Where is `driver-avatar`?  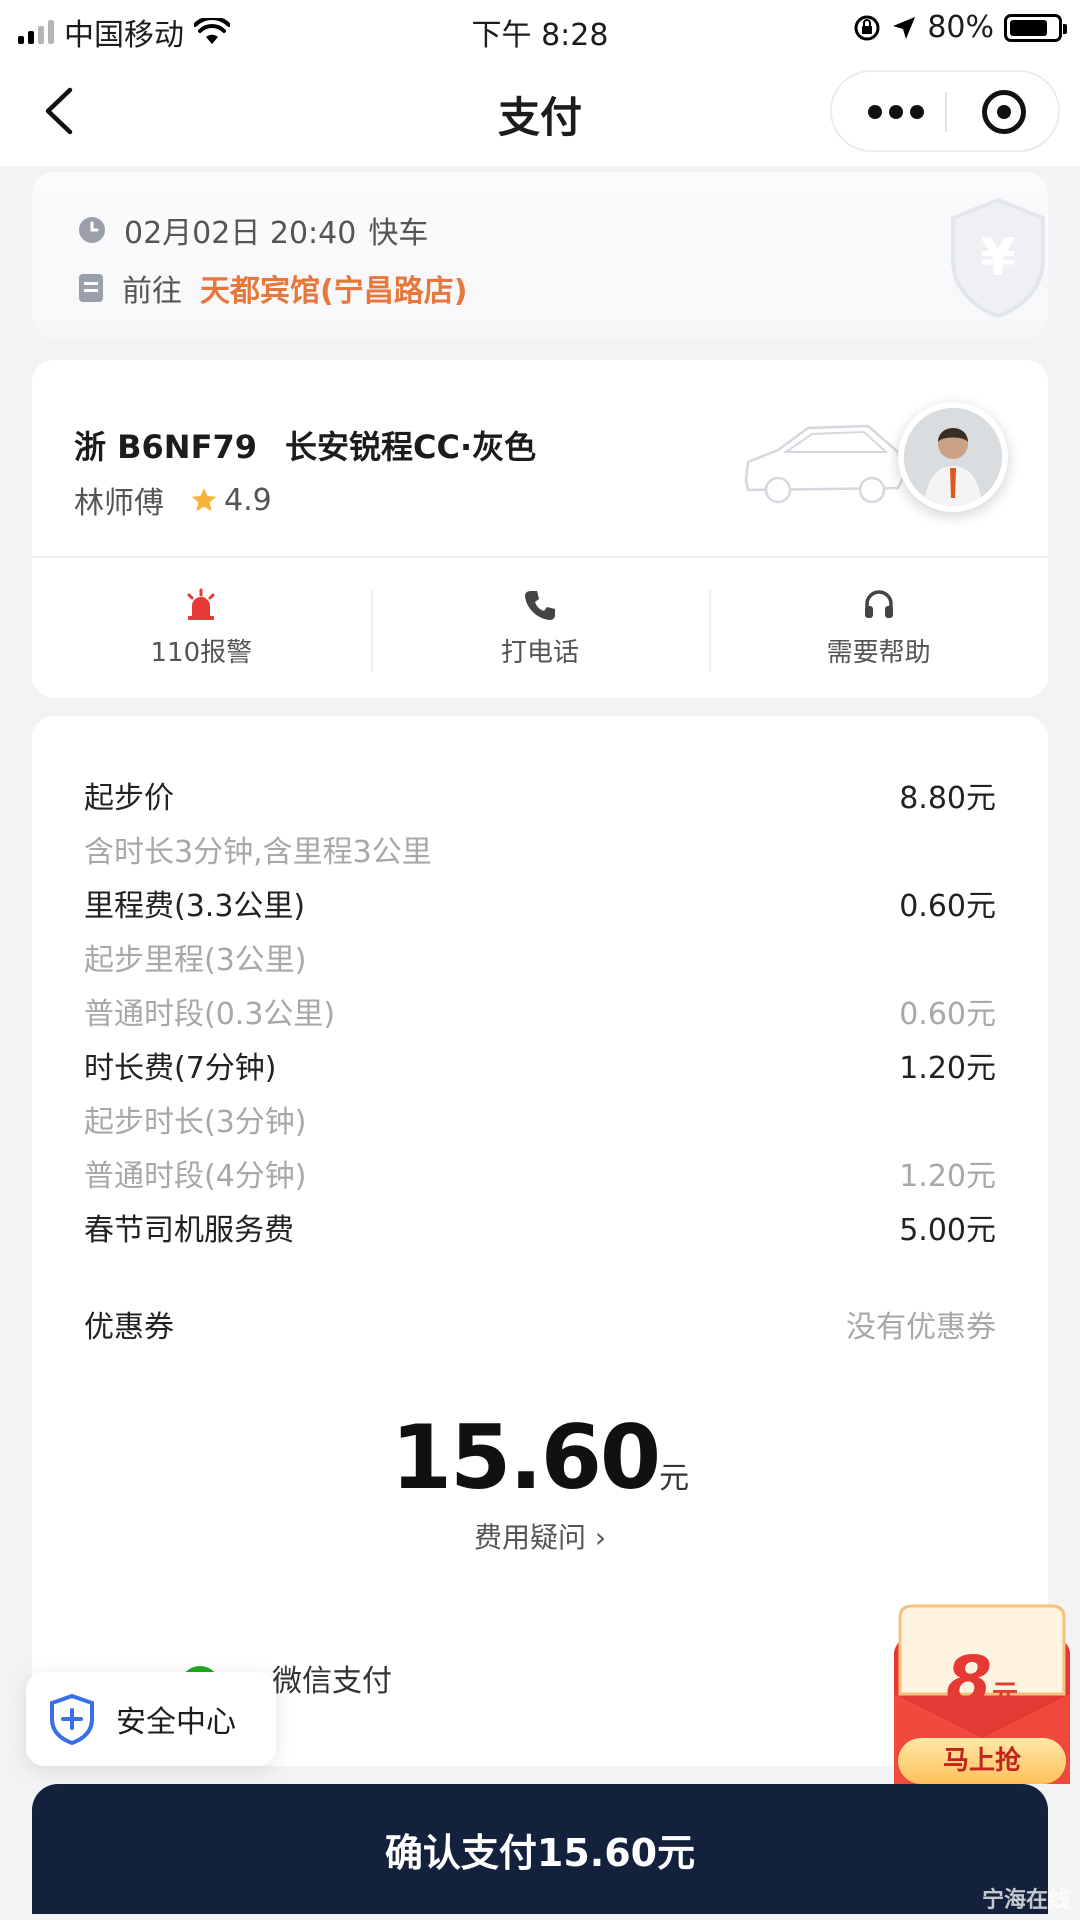
driver-avatar is located at coordinates (953, 457).